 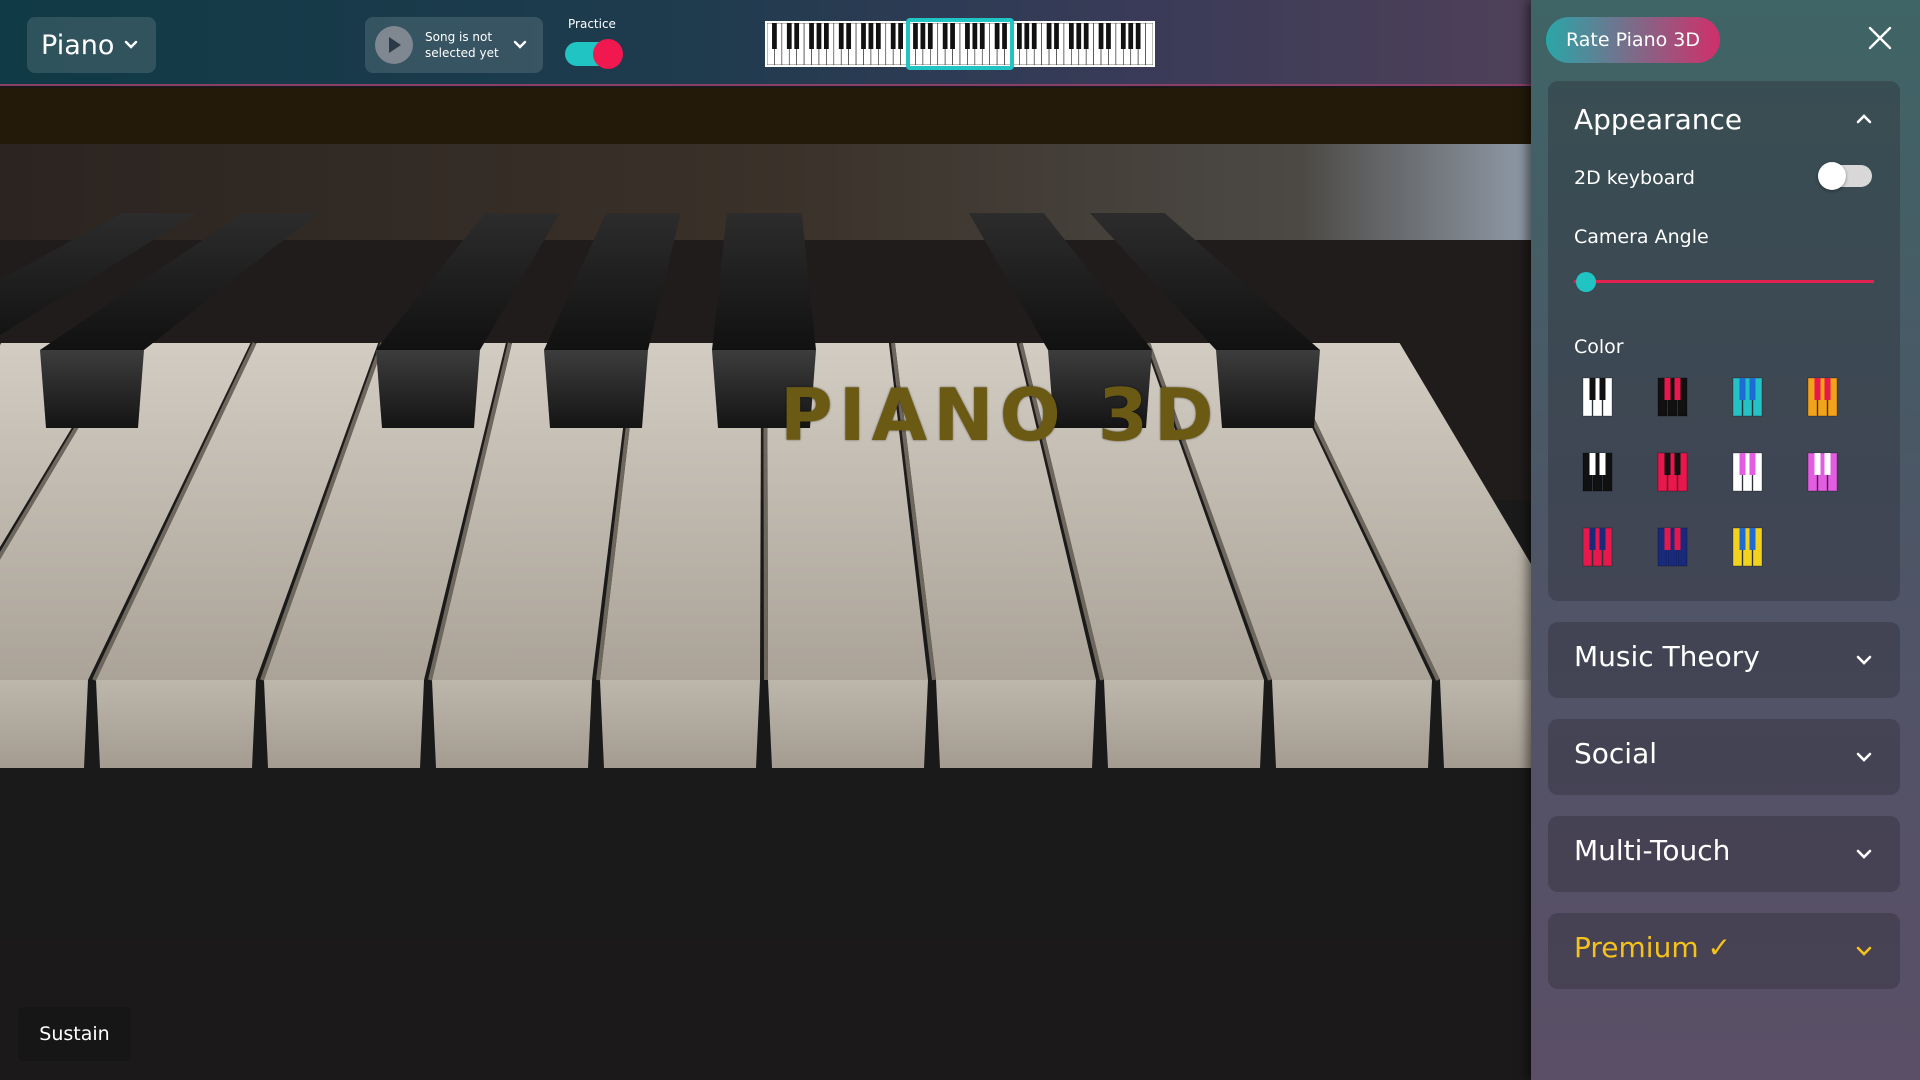 What do you see at coordinates (1652, 947) in the screenshot?
I see `premium-title: Premium ✓` at bounding box center [1652, 947].